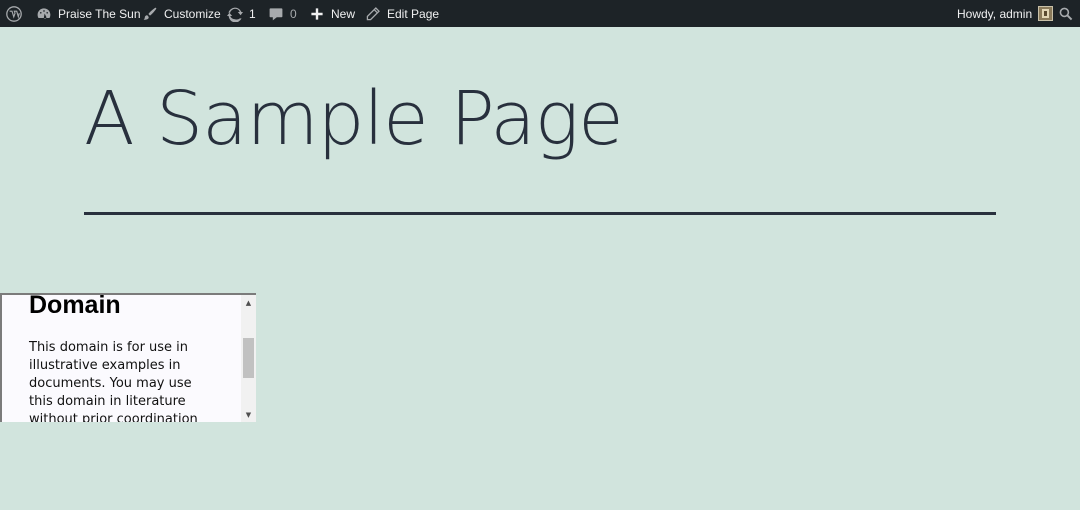 The height and width of the screenshot is (510, 1080). I want to click on paintbrush-icon, so click(150, 14).